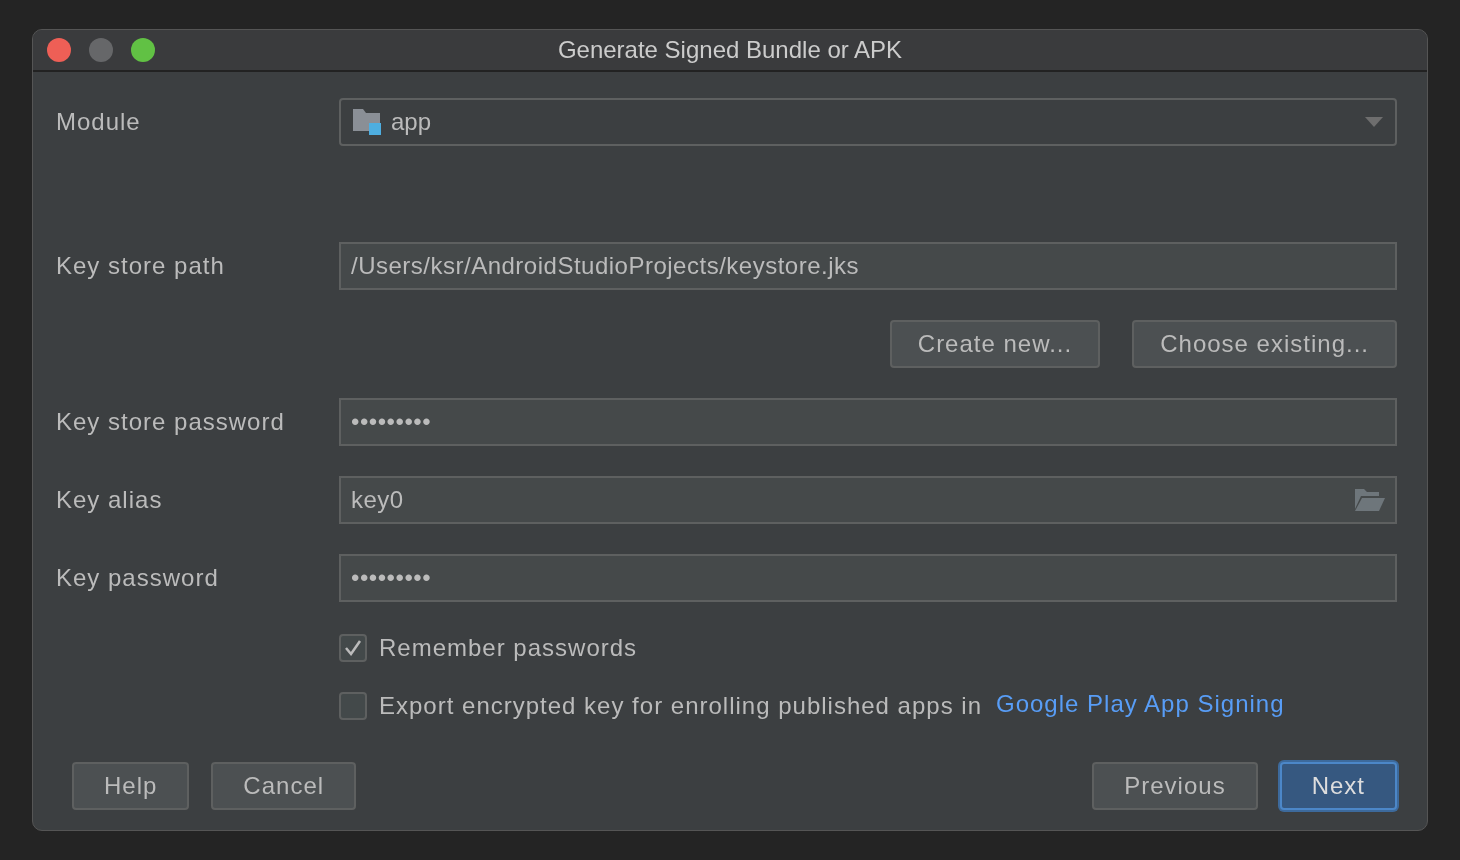 The width and height of the screenshot is (1460, 860). I want to click on checkmark-icon, so click(353, 648).